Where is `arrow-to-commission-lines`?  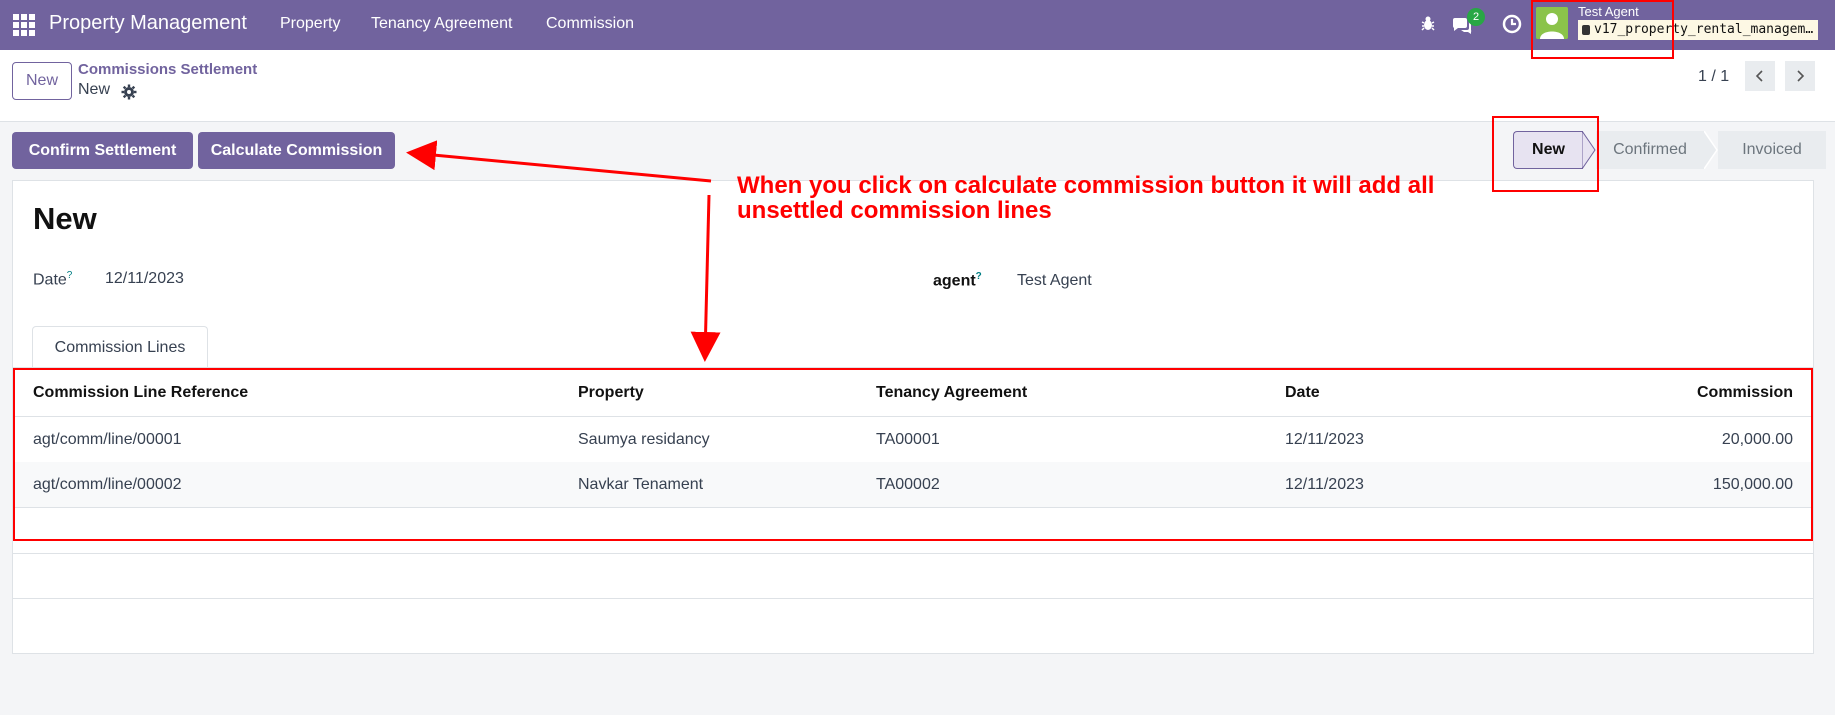
arrow-to-commission-lines is located at coordinates (705, 278).